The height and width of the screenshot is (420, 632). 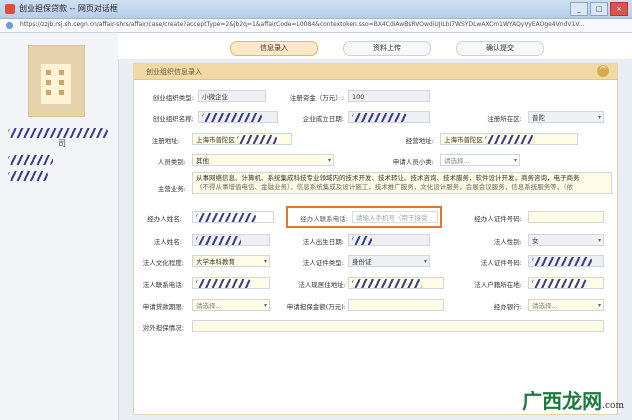 What do you see at coordinates (163, 285) in the screenshot?
I see `legal-phone-label: 法人联系电话:` at bounding box center [163, 285].